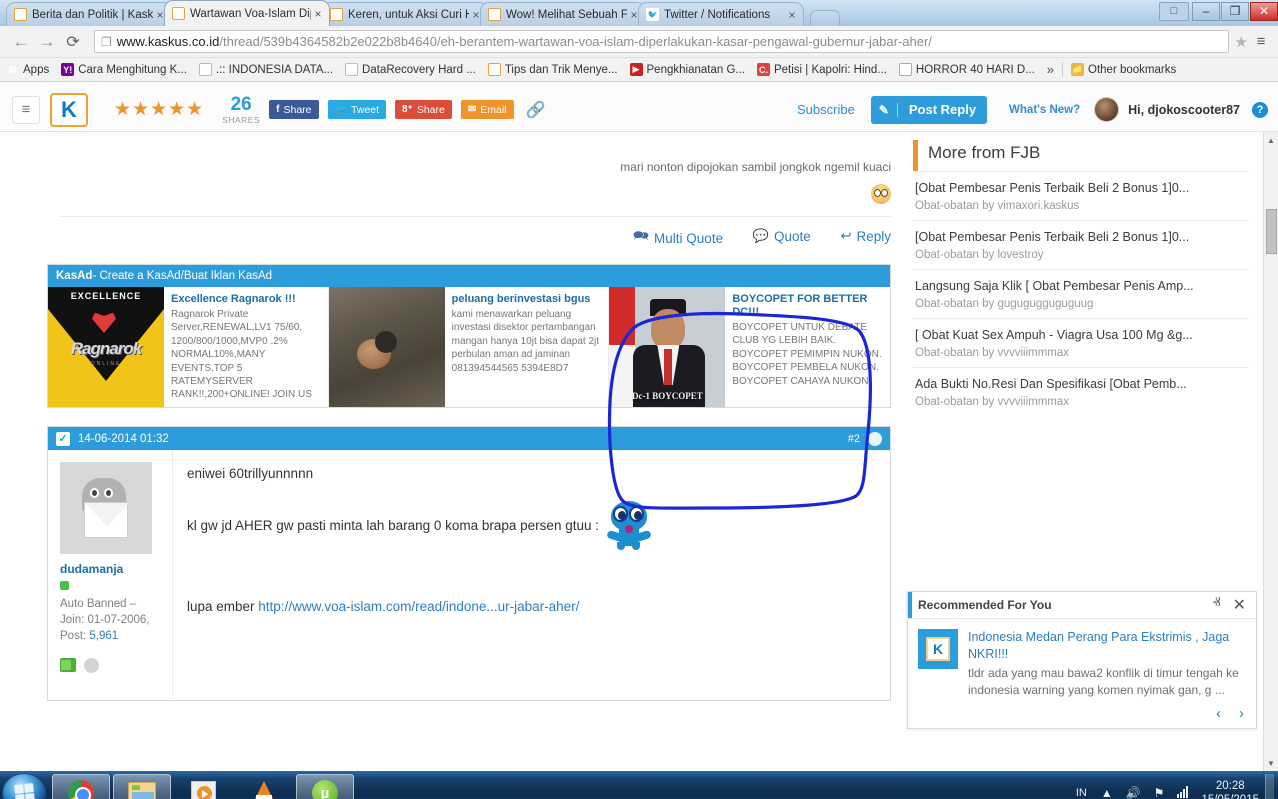  I want to click on bookmarks-overflow-icon: », so click(1050, 69).